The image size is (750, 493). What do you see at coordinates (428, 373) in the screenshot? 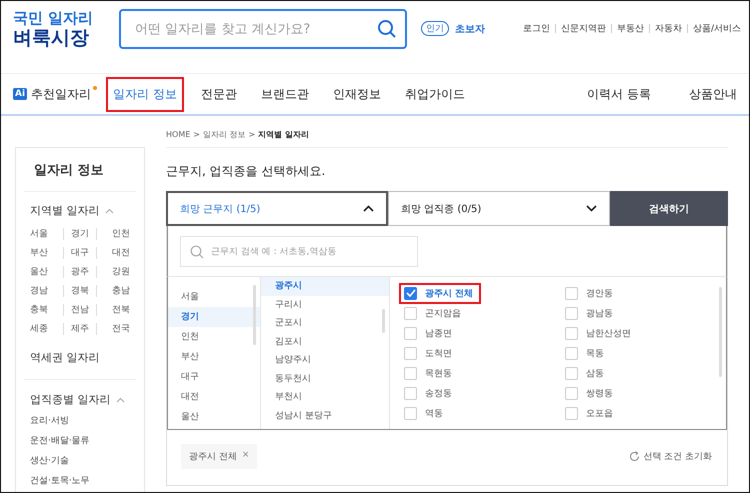
I see `district-checkbox: 목현동` at bounding box center [428, 373].